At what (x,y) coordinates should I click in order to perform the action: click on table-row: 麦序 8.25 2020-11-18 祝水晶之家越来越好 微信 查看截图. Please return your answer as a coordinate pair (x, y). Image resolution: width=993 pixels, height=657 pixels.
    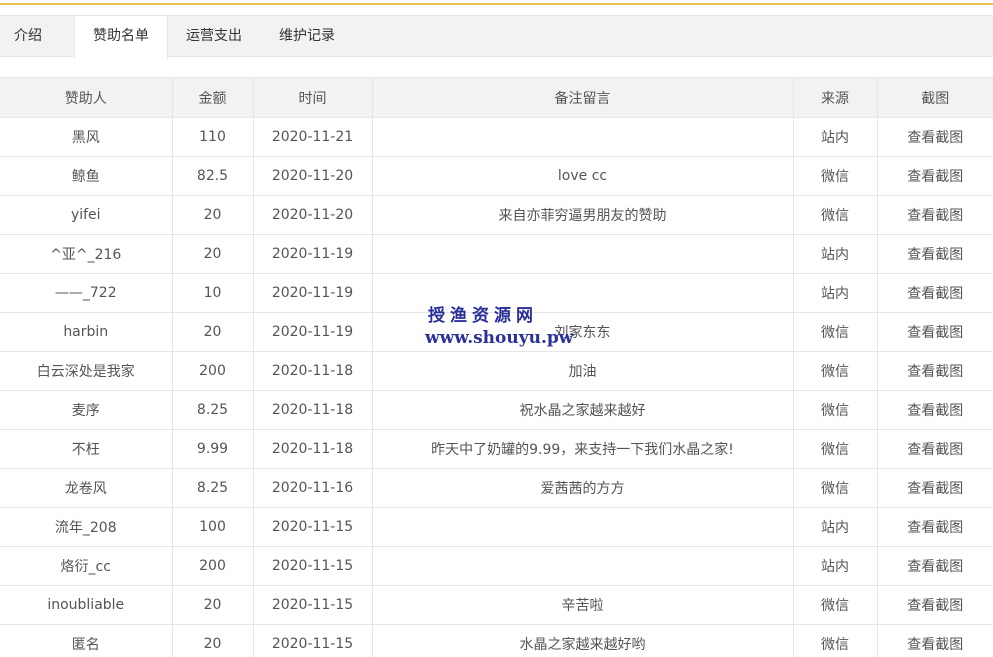
    Looking at the image, I should click on (496, 410).